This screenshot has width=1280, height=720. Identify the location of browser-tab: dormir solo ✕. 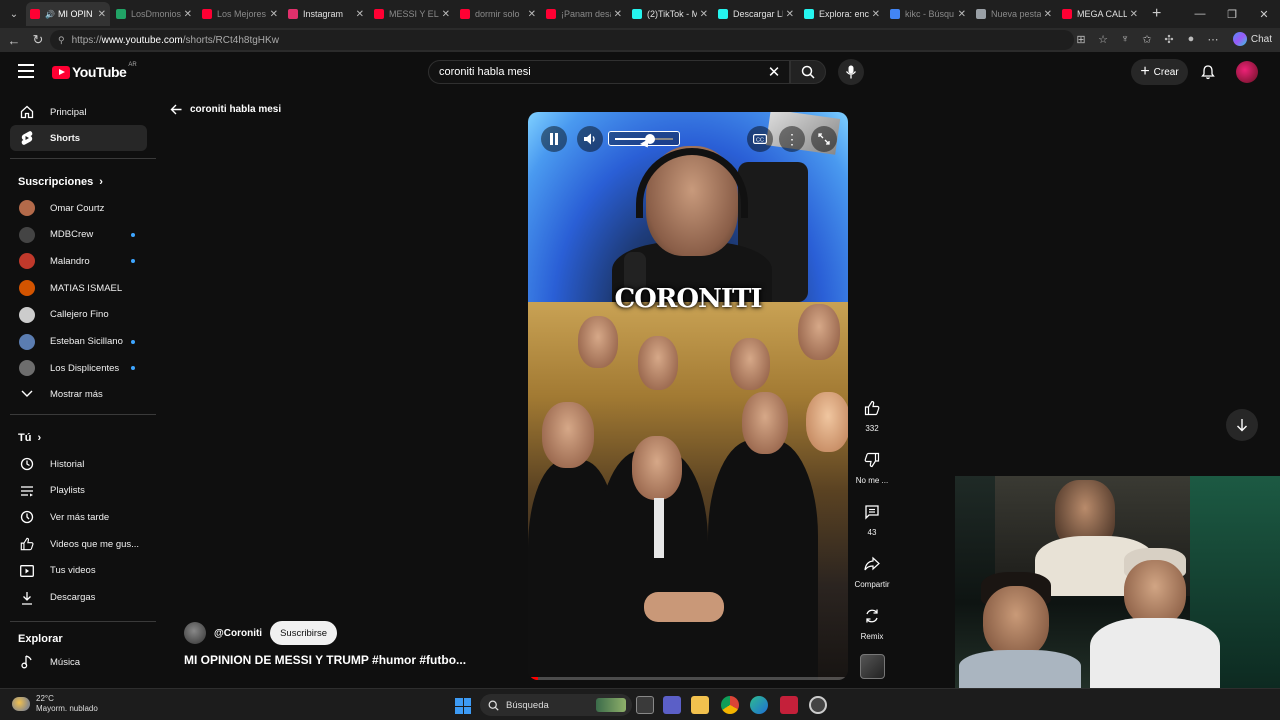
(498, 14).